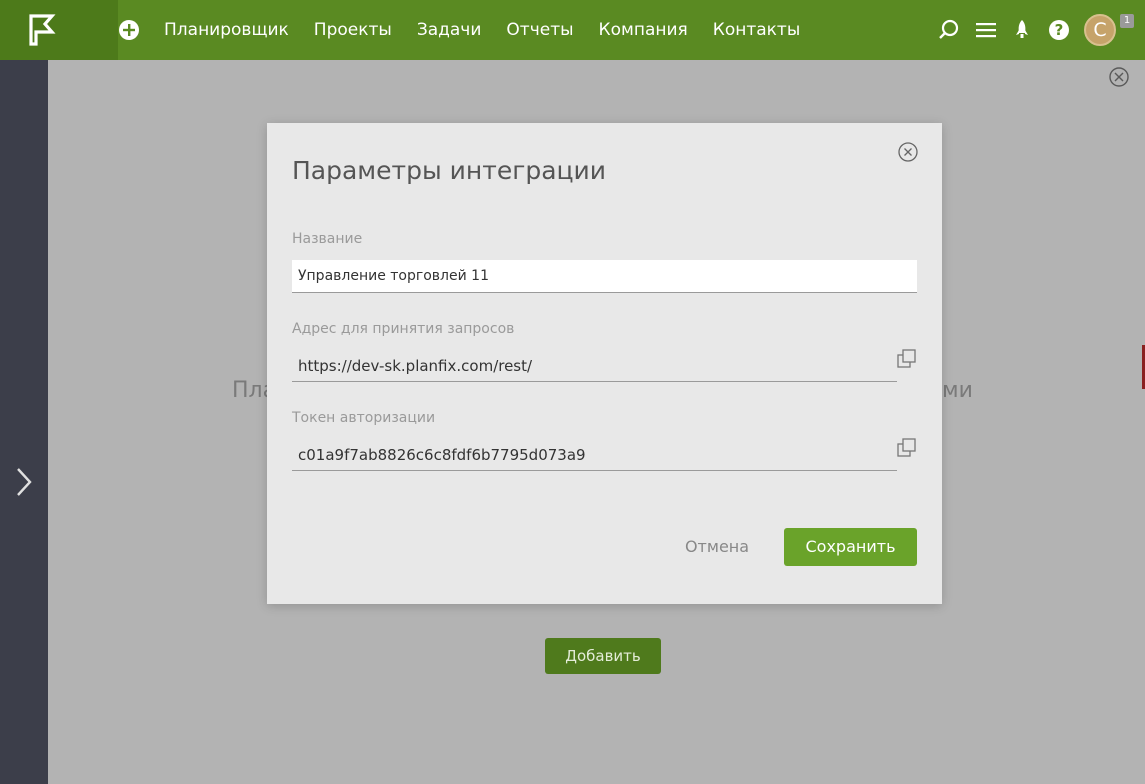 The width and height of the screenshot is (1145, 784). What do you see at coordinates (24, 482) in the screenshot?
I see `chevron-right-icon` at bounding box center [24, 482].